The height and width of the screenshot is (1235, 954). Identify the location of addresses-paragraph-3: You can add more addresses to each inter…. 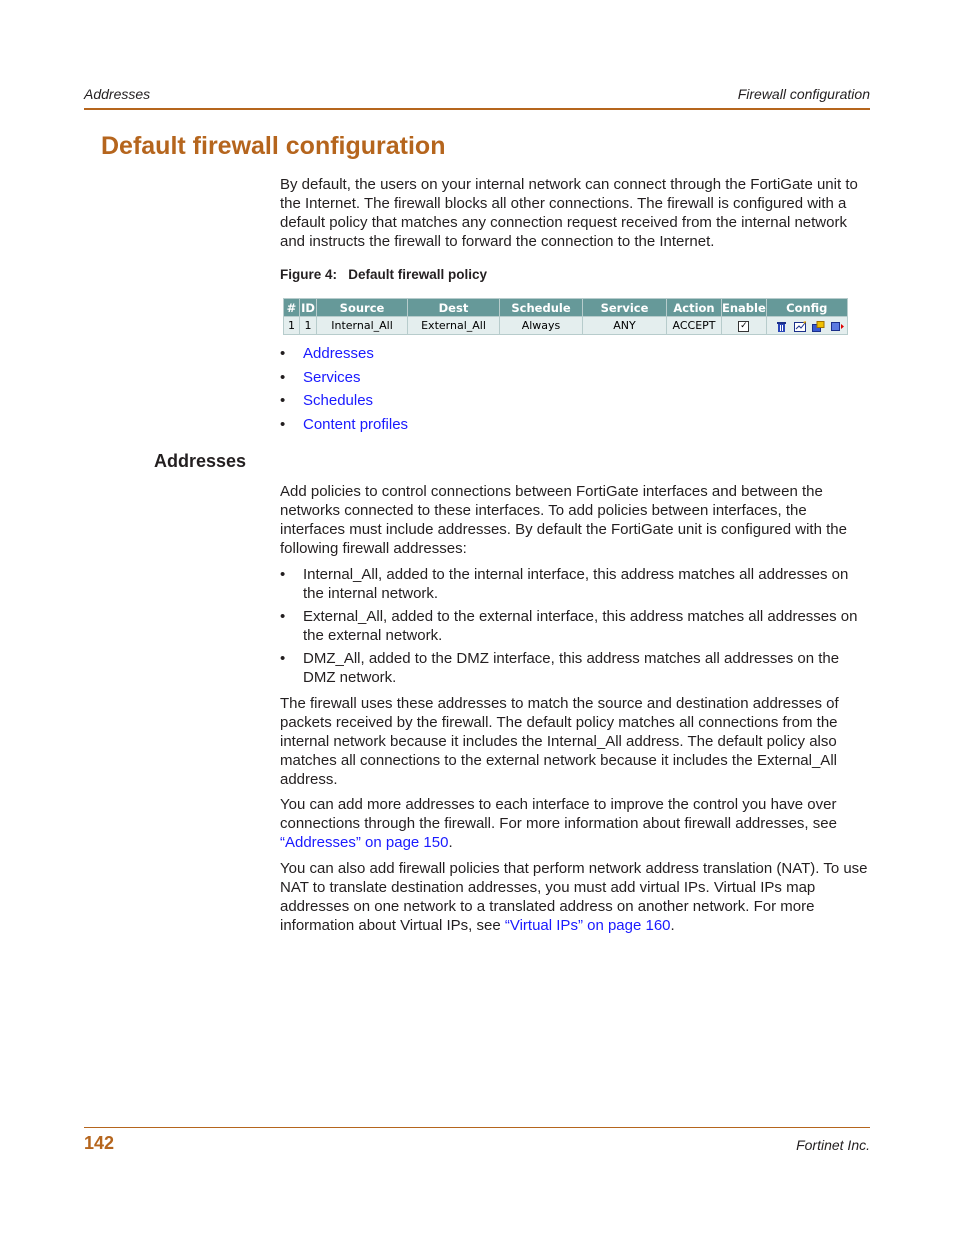
(575, 823).